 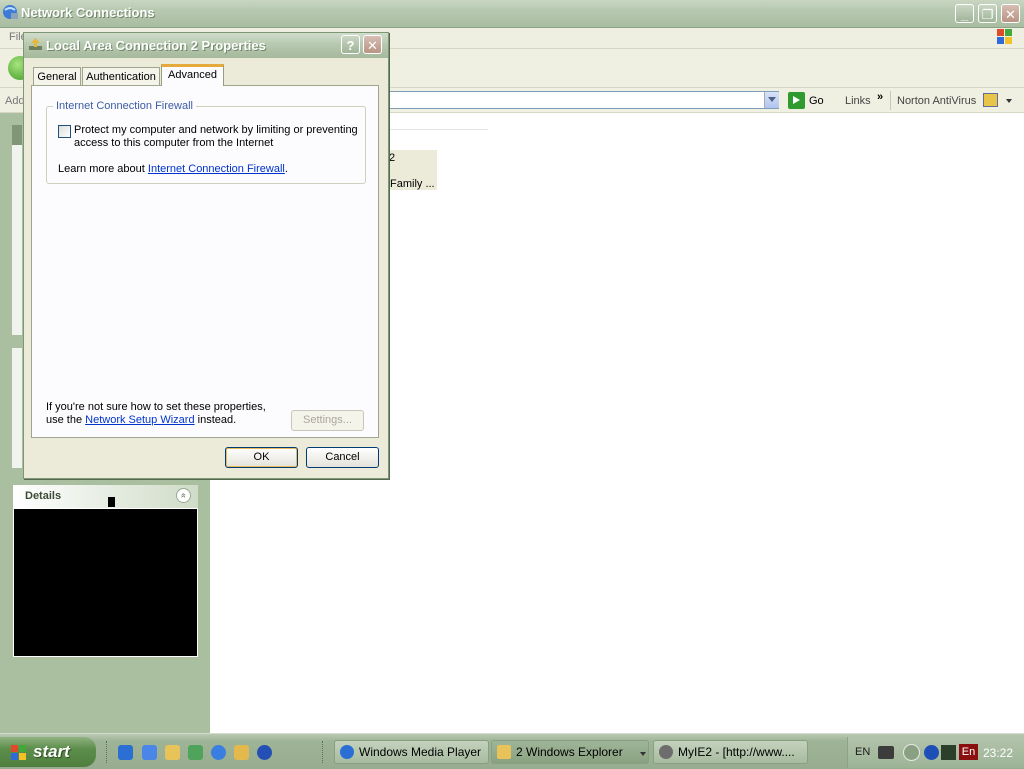 I want to click on clock: 23:22, so click(x=998, y=753).